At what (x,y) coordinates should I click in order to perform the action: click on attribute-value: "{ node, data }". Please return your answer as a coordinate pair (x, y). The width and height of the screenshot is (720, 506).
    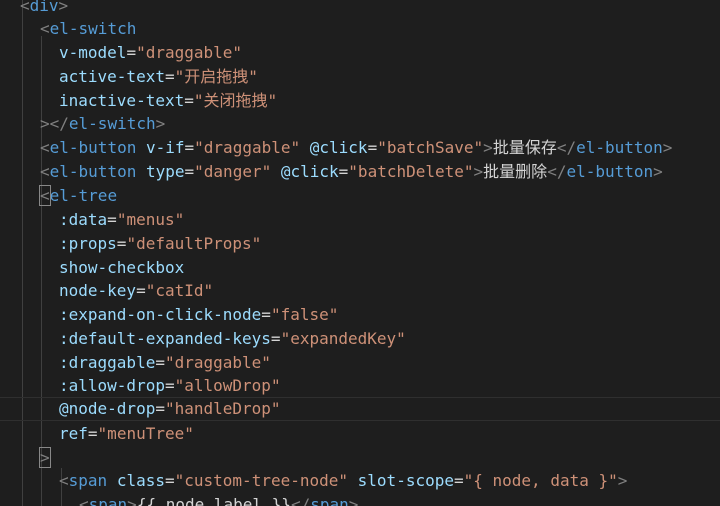
    Looking at the image, I should click on (540, 480).